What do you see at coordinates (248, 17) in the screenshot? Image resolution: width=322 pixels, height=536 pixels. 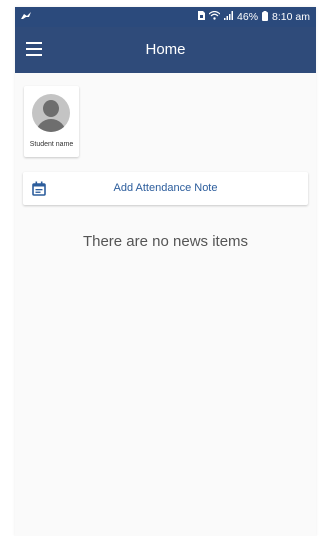 I see `battery-percent: 46%` at bounding box center [248, 17].